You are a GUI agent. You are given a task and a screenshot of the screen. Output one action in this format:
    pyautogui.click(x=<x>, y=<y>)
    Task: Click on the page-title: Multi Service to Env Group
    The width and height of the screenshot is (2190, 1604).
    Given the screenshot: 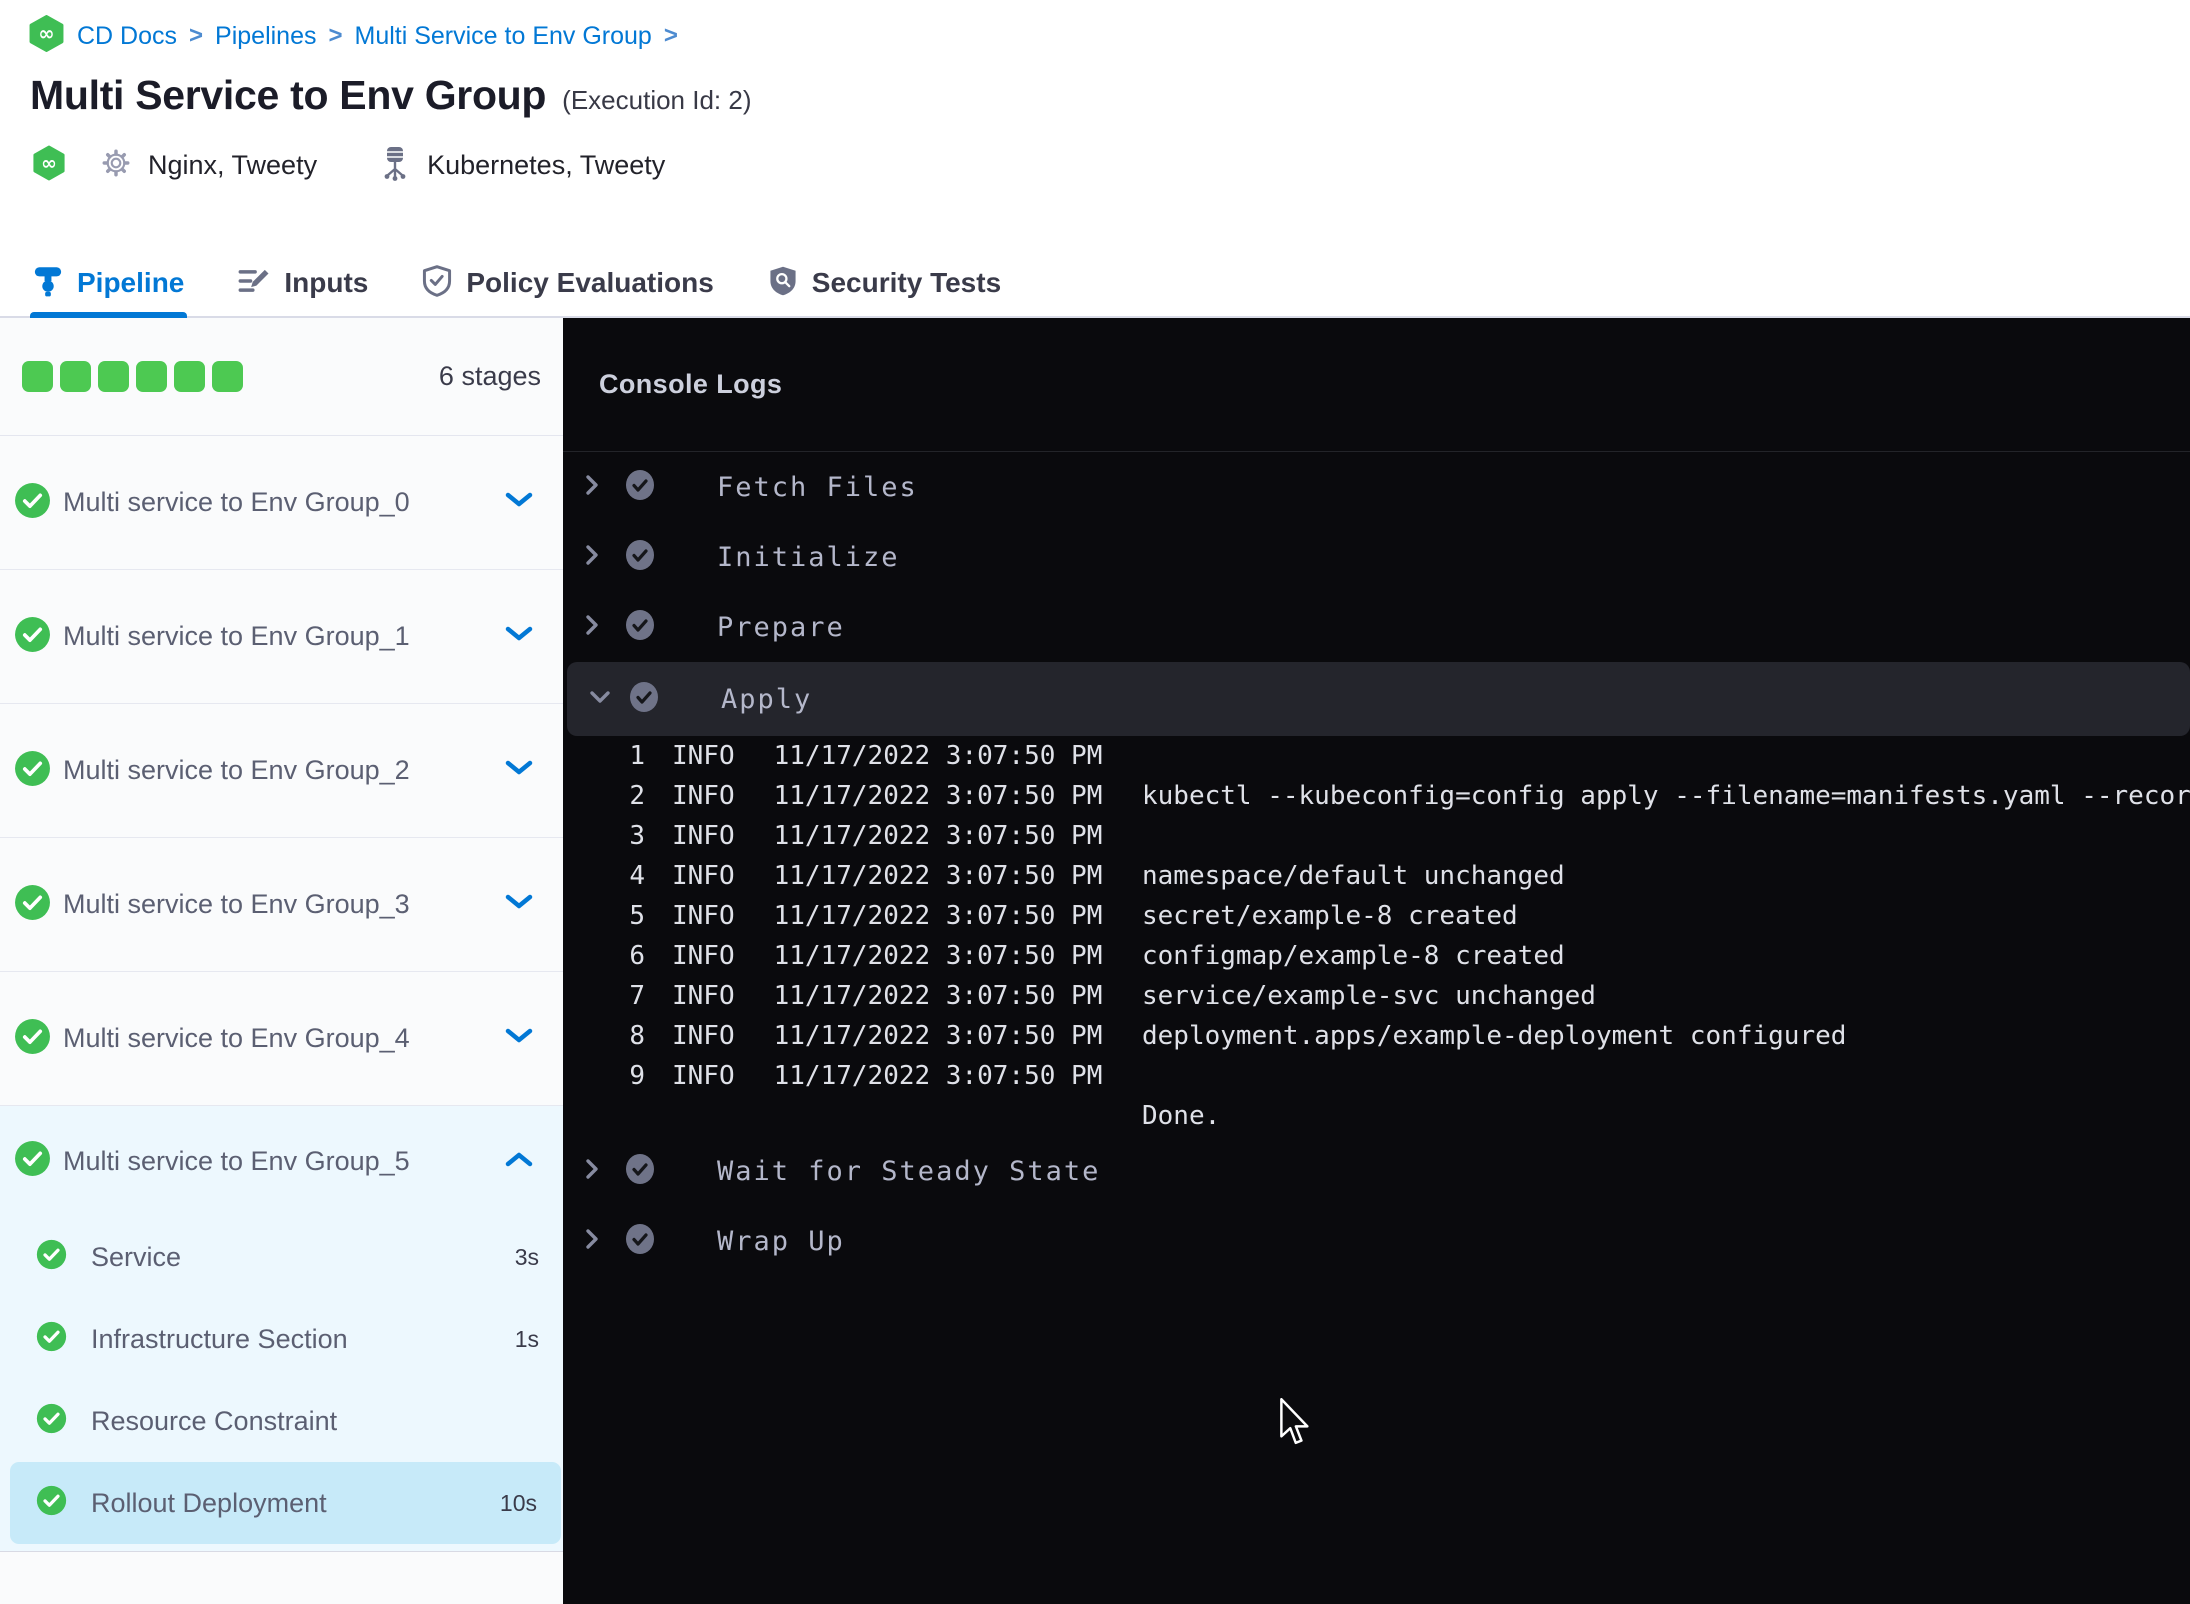 What is the action you would take?
    pyautogui.click(x=288, y=95)
    